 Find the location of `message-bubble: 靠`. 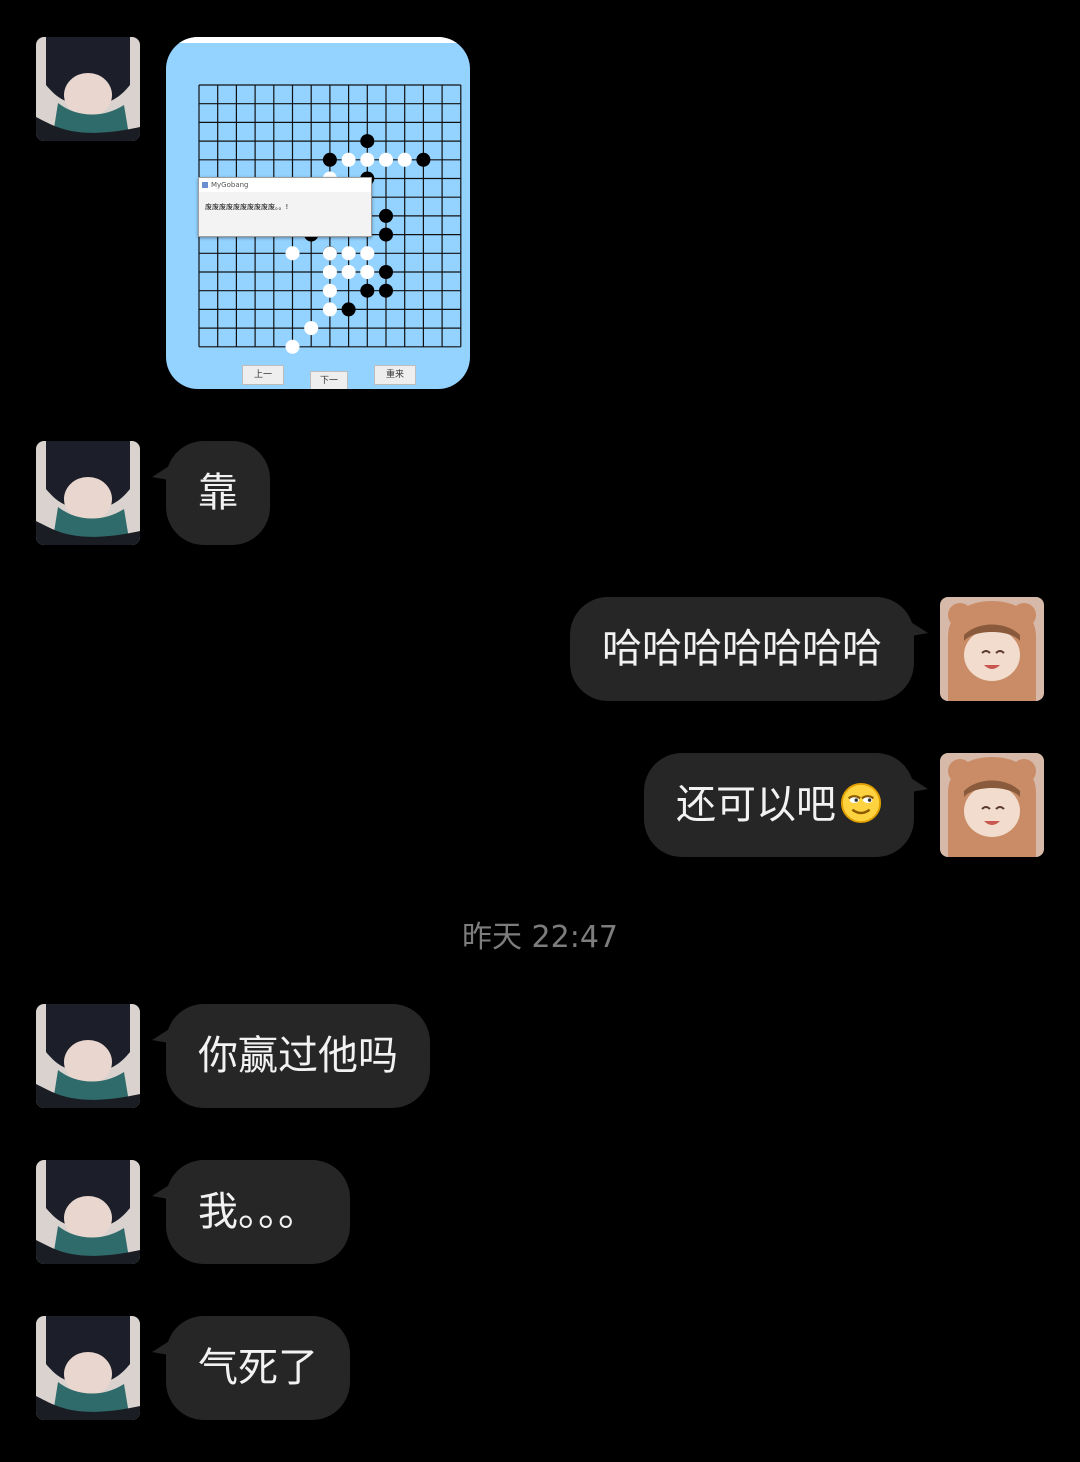

message-bubble: 靠 is located at coordinates (211, 493).